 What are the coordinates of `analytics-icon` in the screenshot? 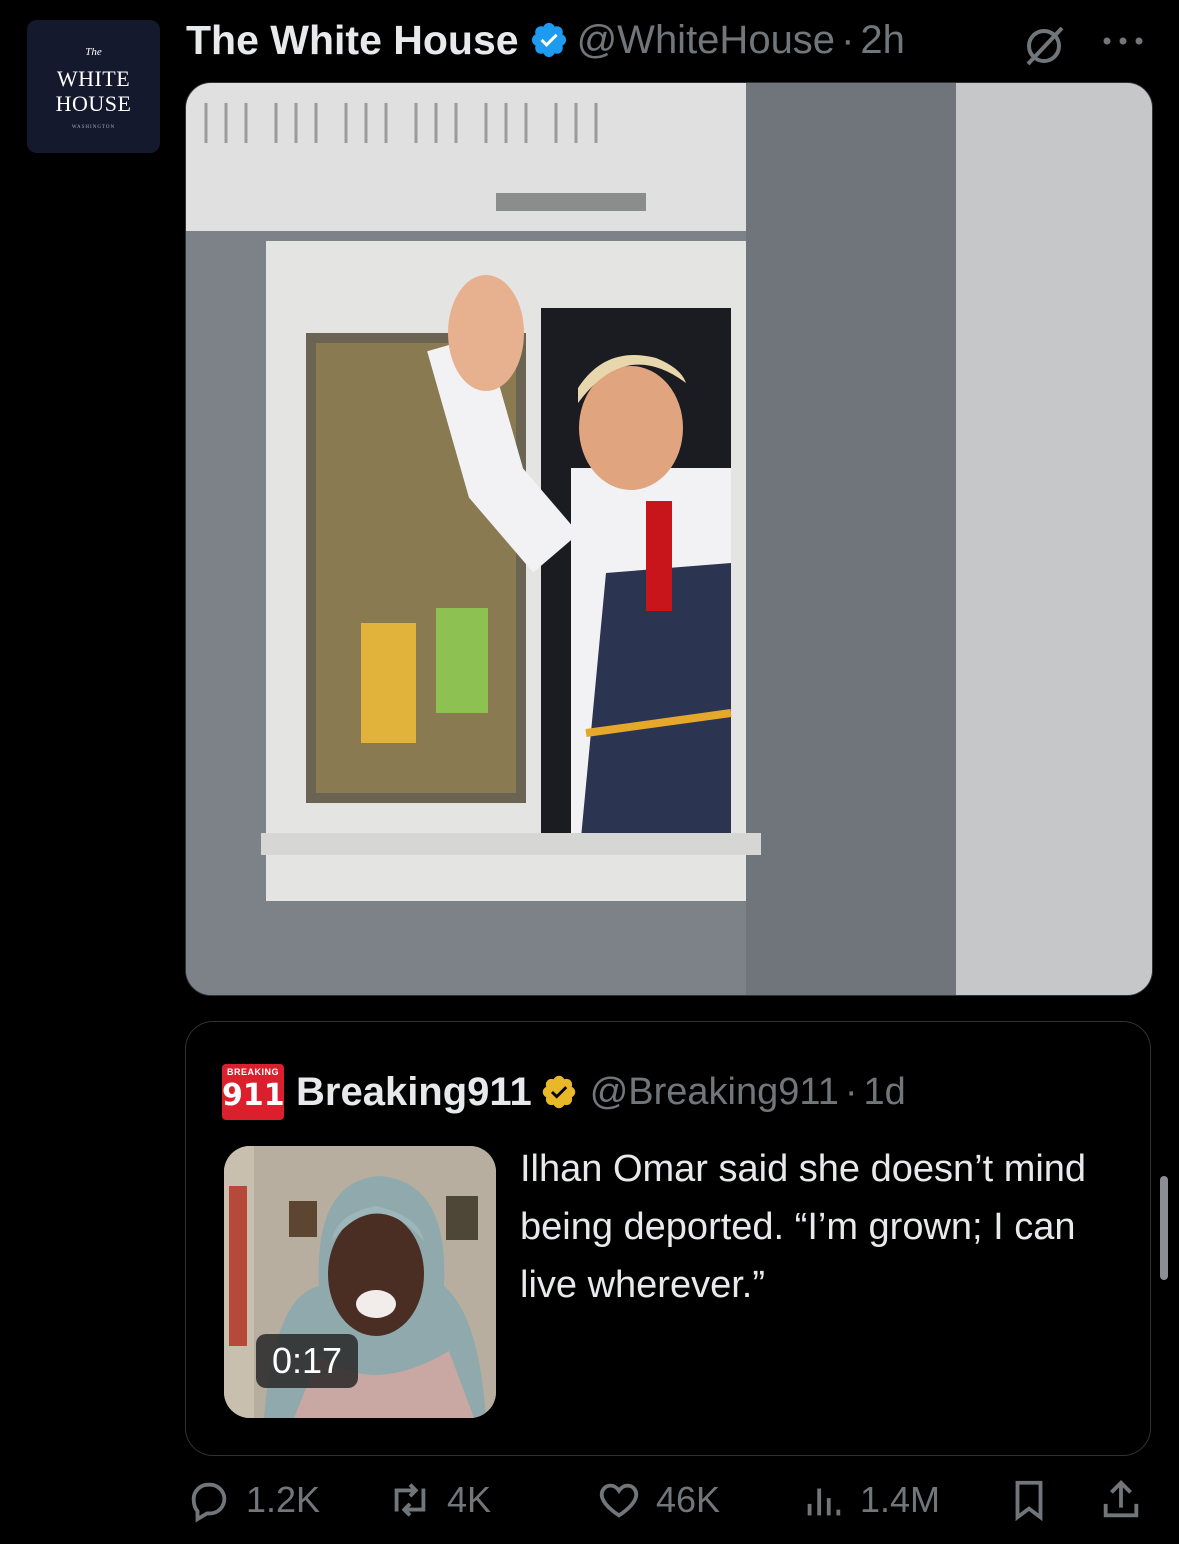 It's located at (824, 1502).